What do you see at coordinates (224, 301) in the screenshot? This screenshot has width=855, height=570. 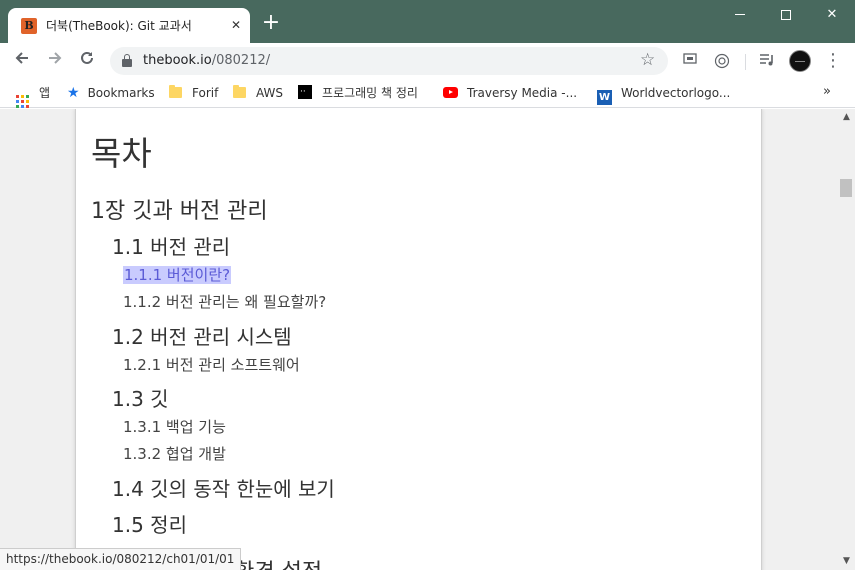 I see `toc-subsection-1-1-2: 1.1.2 버전 관리는 왜 필요할까?` at bounding box center [224, 301].